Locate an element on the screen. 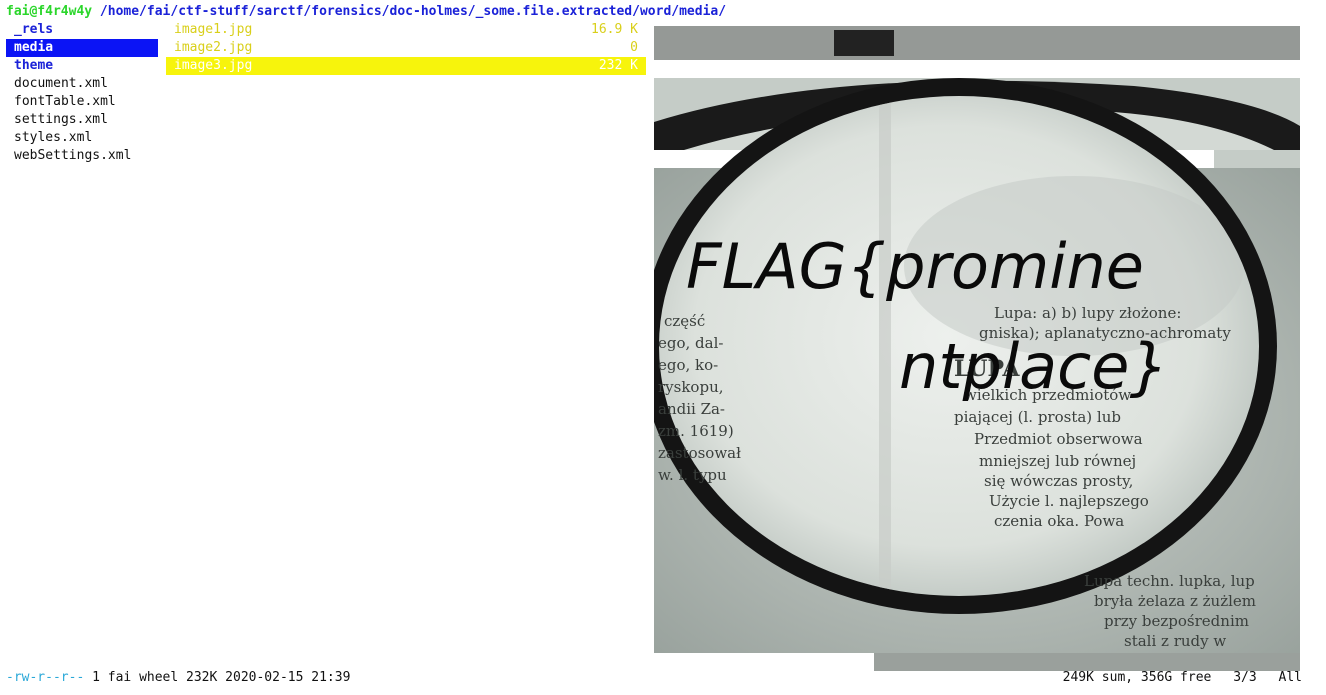 The height and width of the screenshot is (695, 1326). book-text: przy bezpośrednim is located at coordinates (1176, 621).